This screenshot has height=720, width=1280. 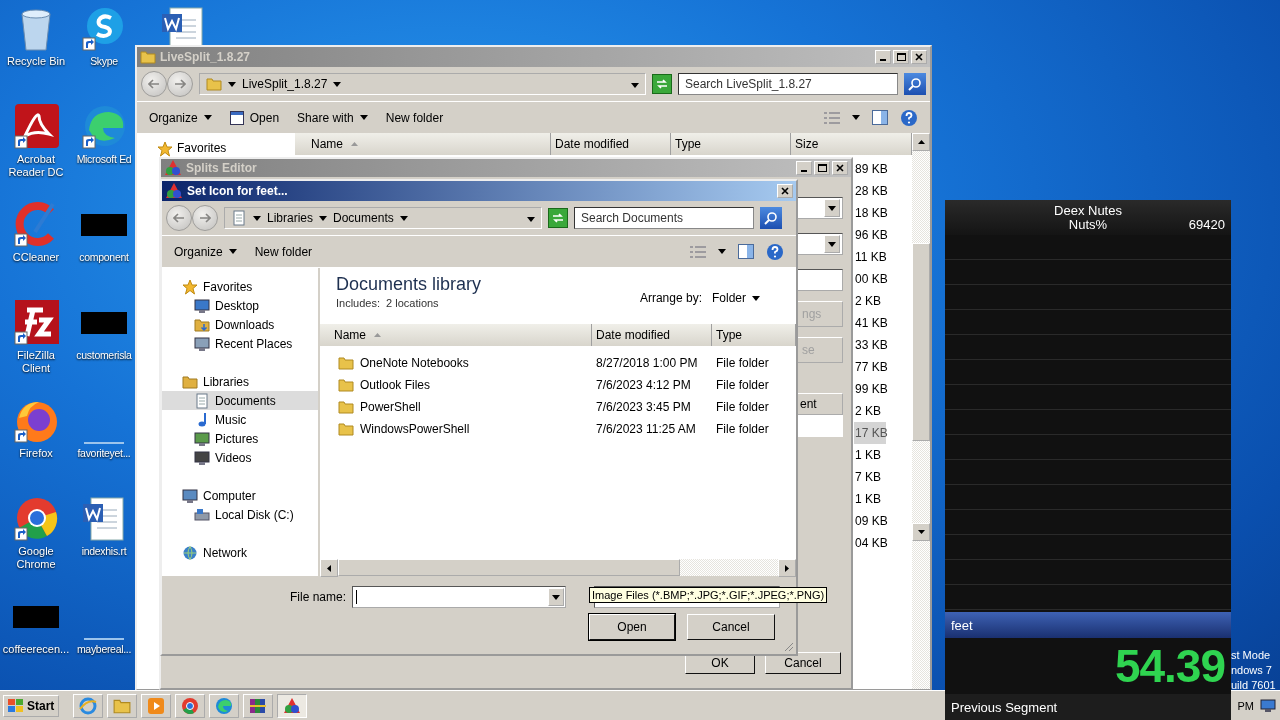 I want to click on scroll-down-icon, so click(x=921, y=532).